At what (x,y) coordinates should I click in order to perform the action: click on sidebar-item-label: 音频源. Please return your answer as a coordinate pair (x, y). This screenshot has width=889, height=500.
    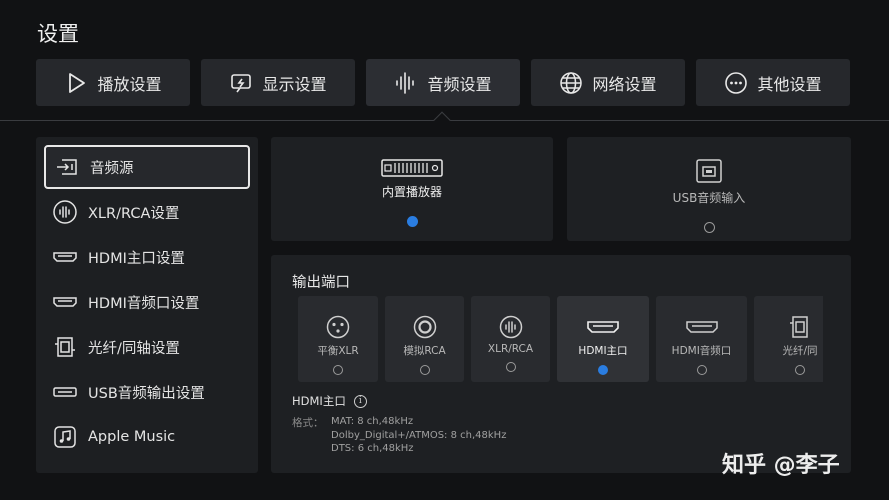
    Looking at the image, I should click on (112, 168).